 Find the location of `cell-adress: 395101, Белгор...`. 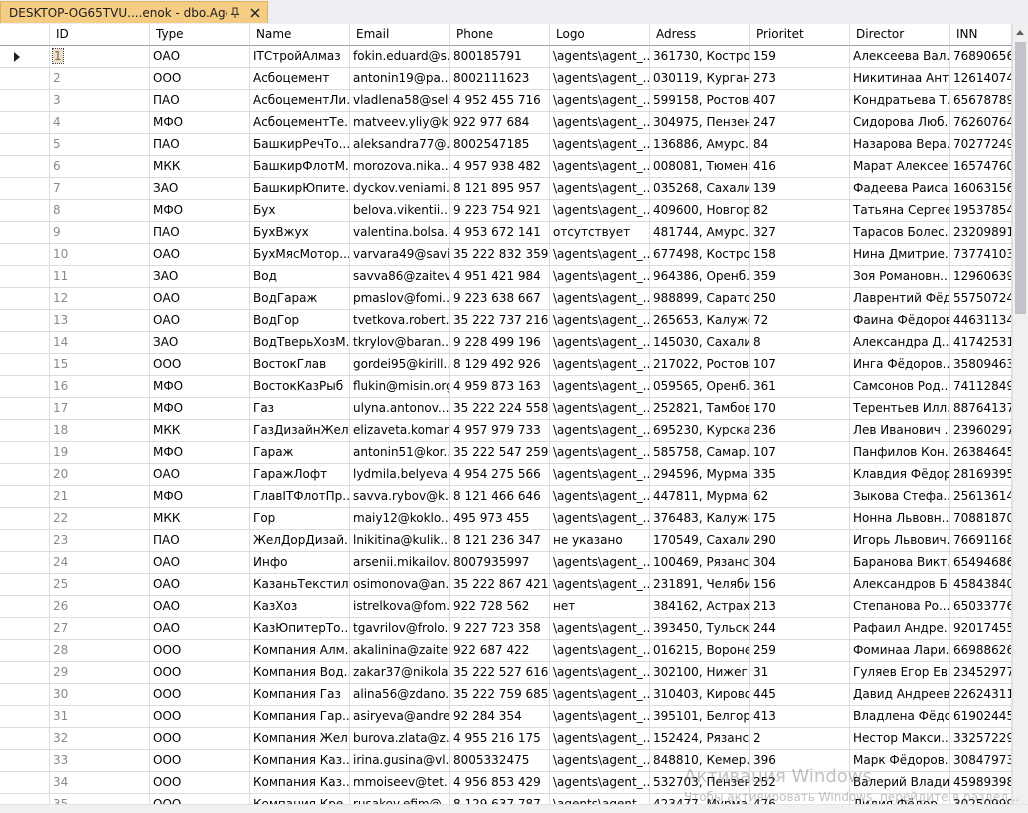

cell-adress: 395101, Белгор... is located at coordinates (700, 717).